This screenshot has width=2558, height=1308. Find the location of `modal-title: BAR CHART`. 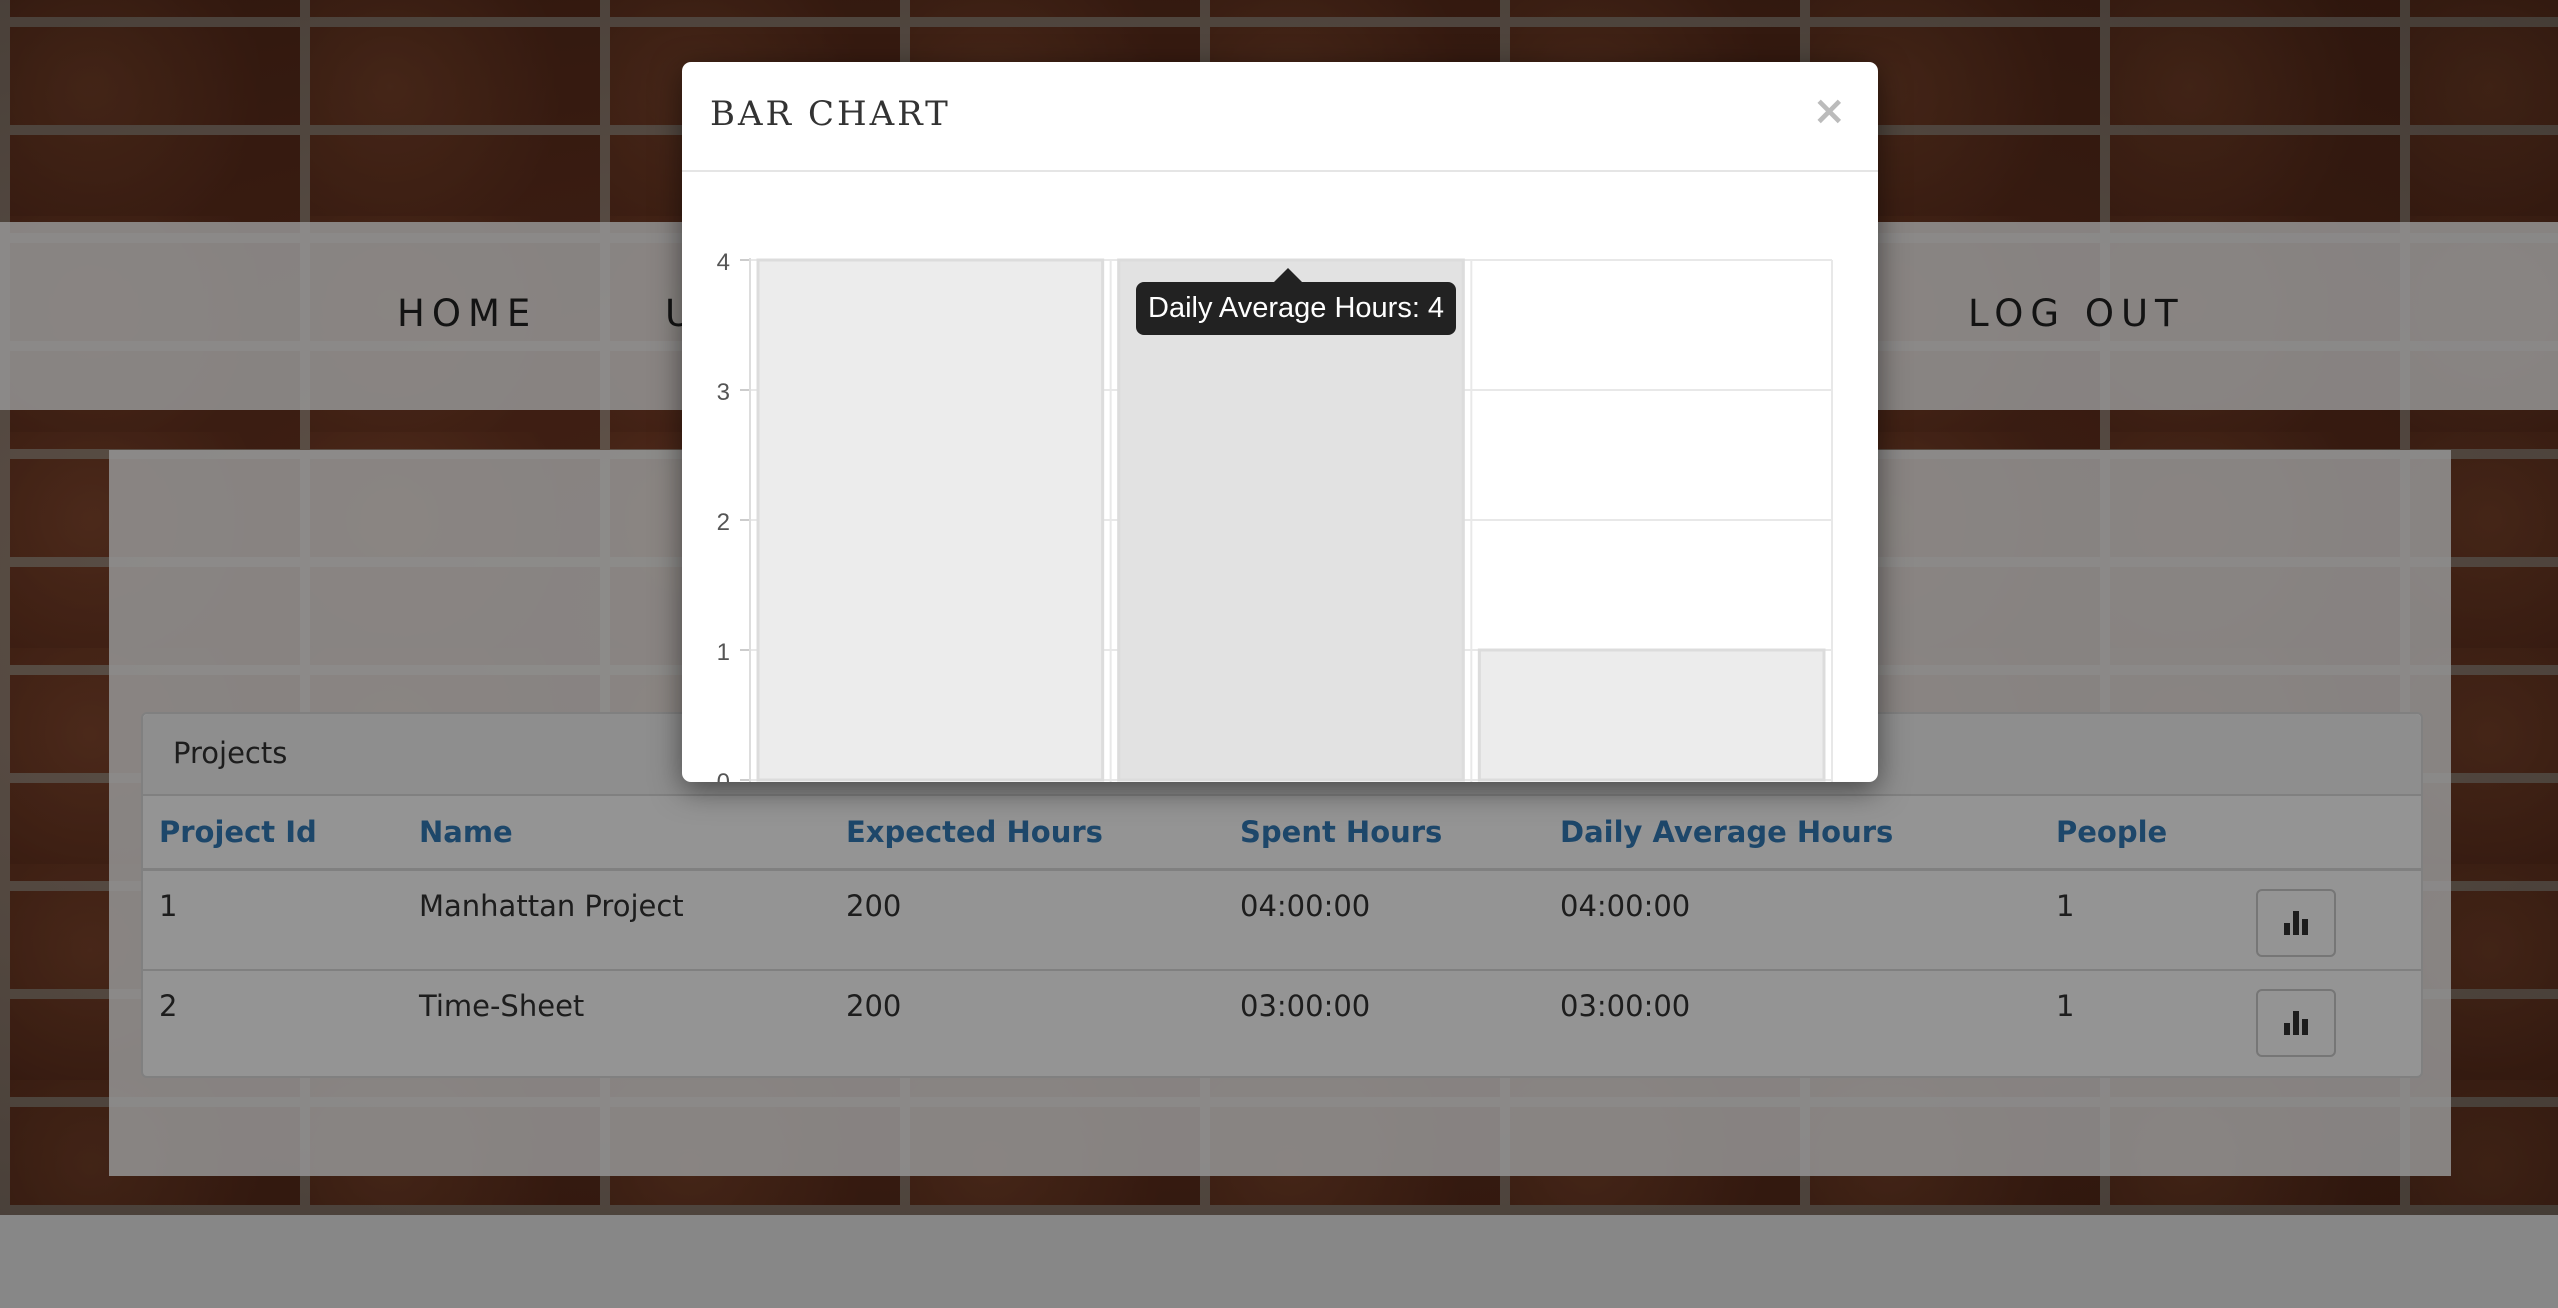

modal-title: BAR CHART is located at coordinates (830, 114).